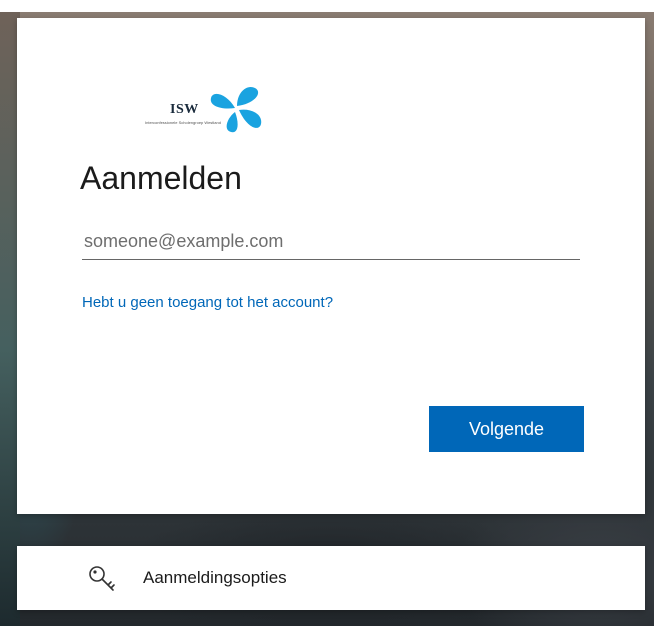  I want to click on email-field, so click(331, 242).